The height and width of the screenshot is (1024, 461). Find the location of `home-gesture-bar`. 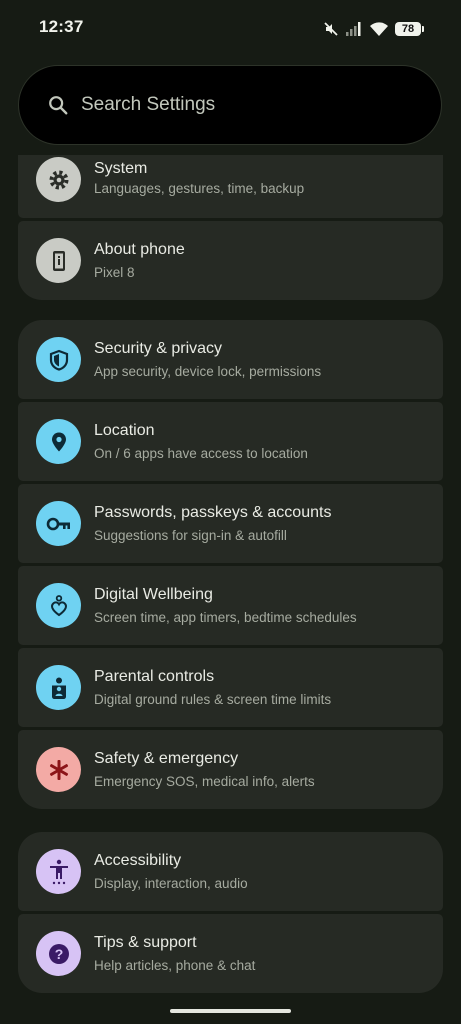

home-gesture-bar is located at coordinates (230, 1011).